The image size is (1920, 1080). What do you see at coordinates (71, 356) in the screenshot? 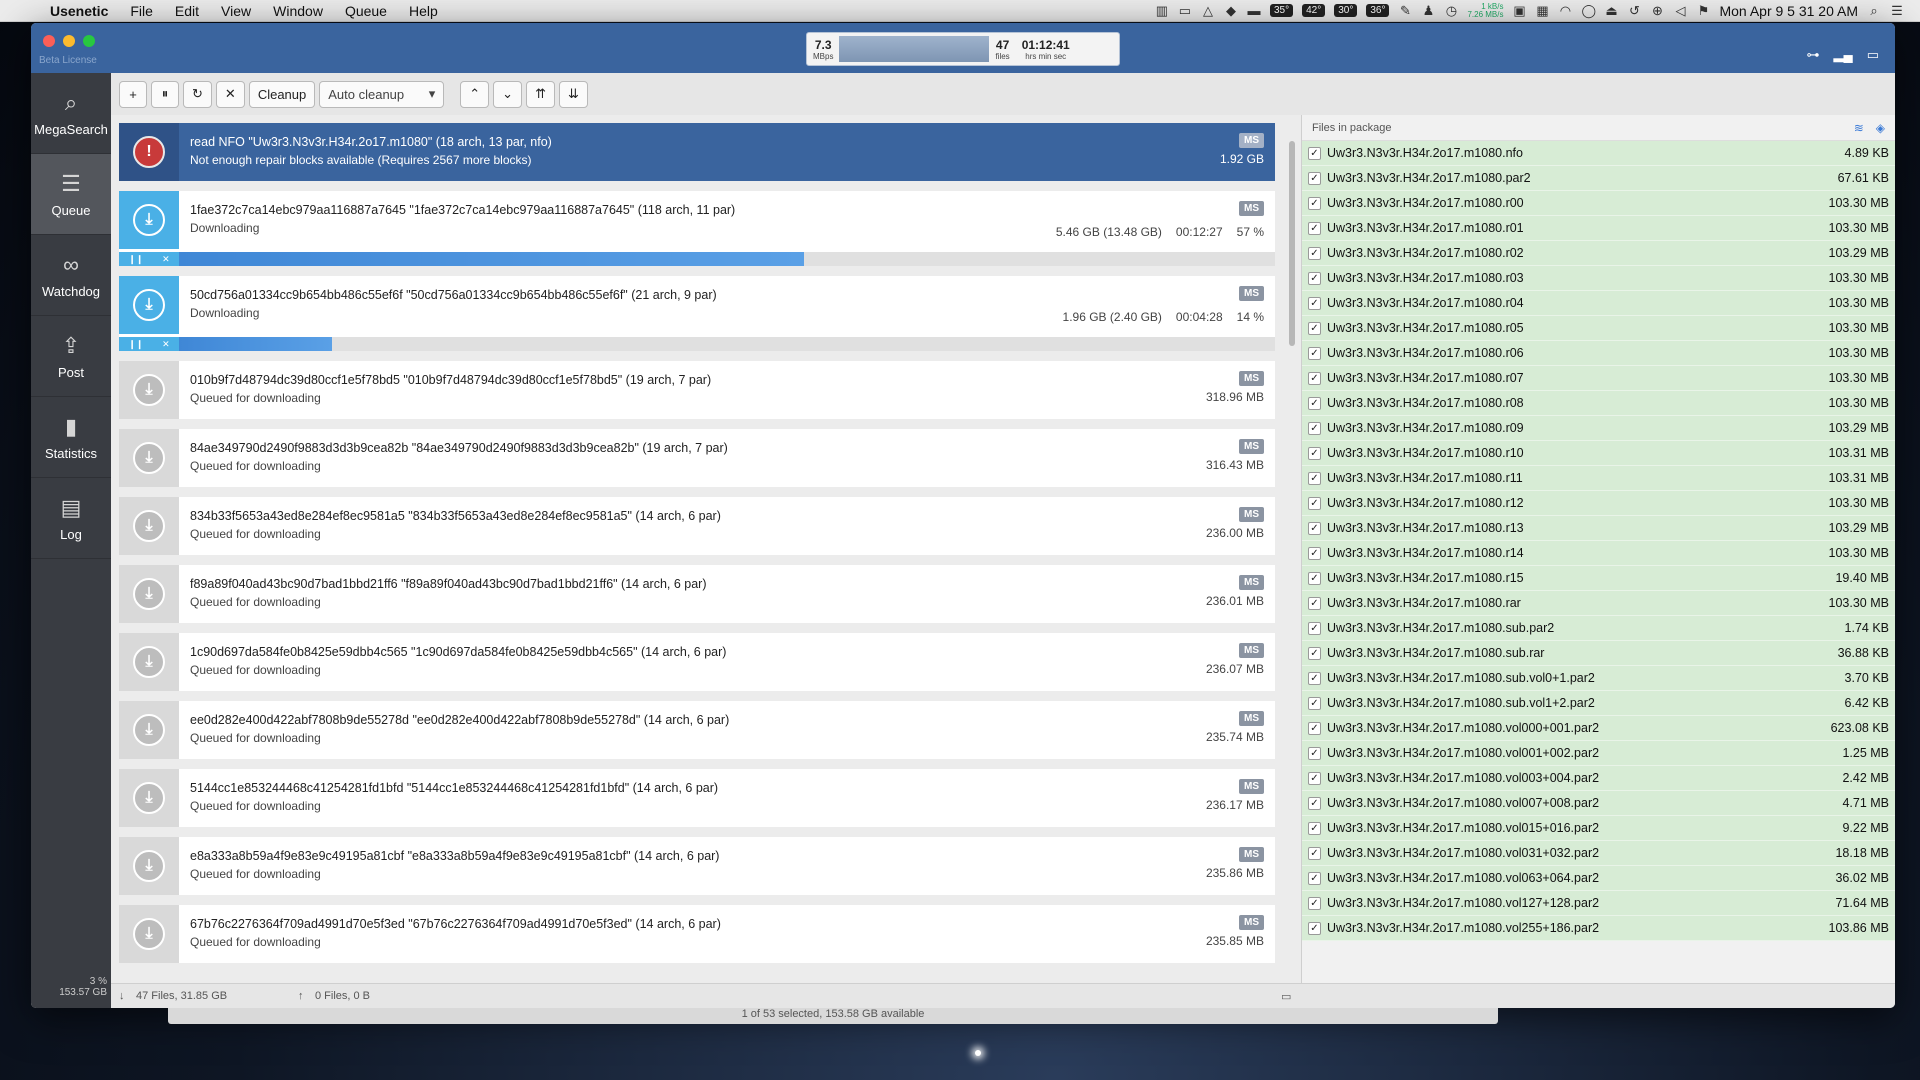
I see `sidebar-item-post: ⇪ Post` at bounding box center [71, 356].